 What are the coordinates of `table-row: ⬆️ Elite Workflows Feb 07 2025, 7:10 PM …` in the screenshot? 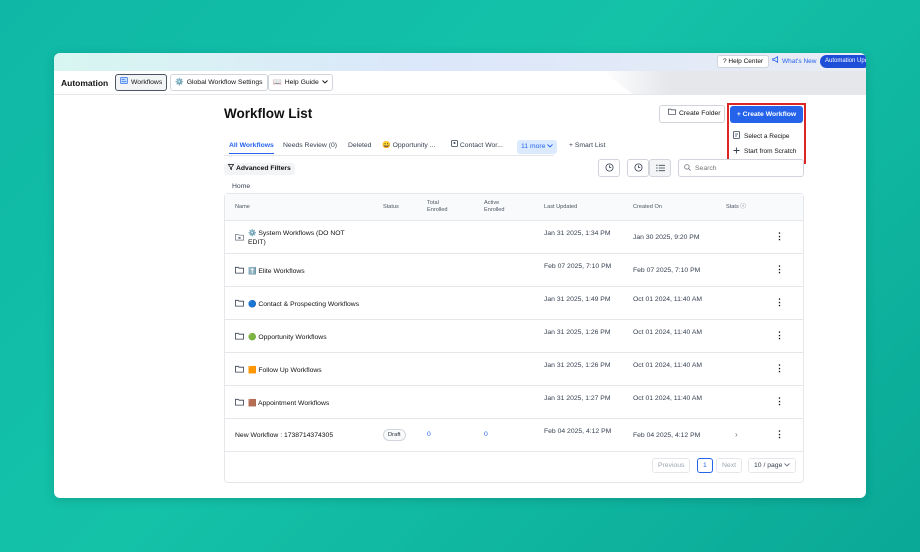 It's located at (514, 270).